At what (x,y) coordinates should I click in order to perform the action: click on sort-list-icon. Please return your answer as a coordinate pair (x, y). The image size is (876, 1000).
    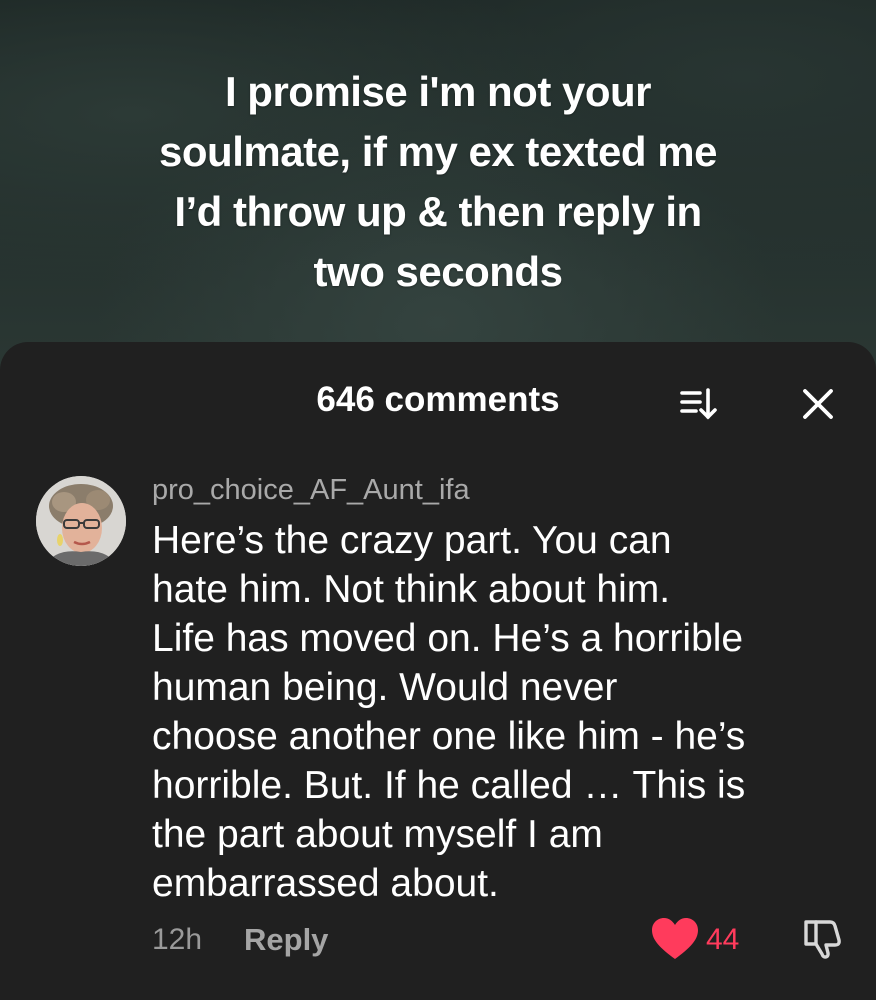
    Looking at the image, I should click on (698, 404).